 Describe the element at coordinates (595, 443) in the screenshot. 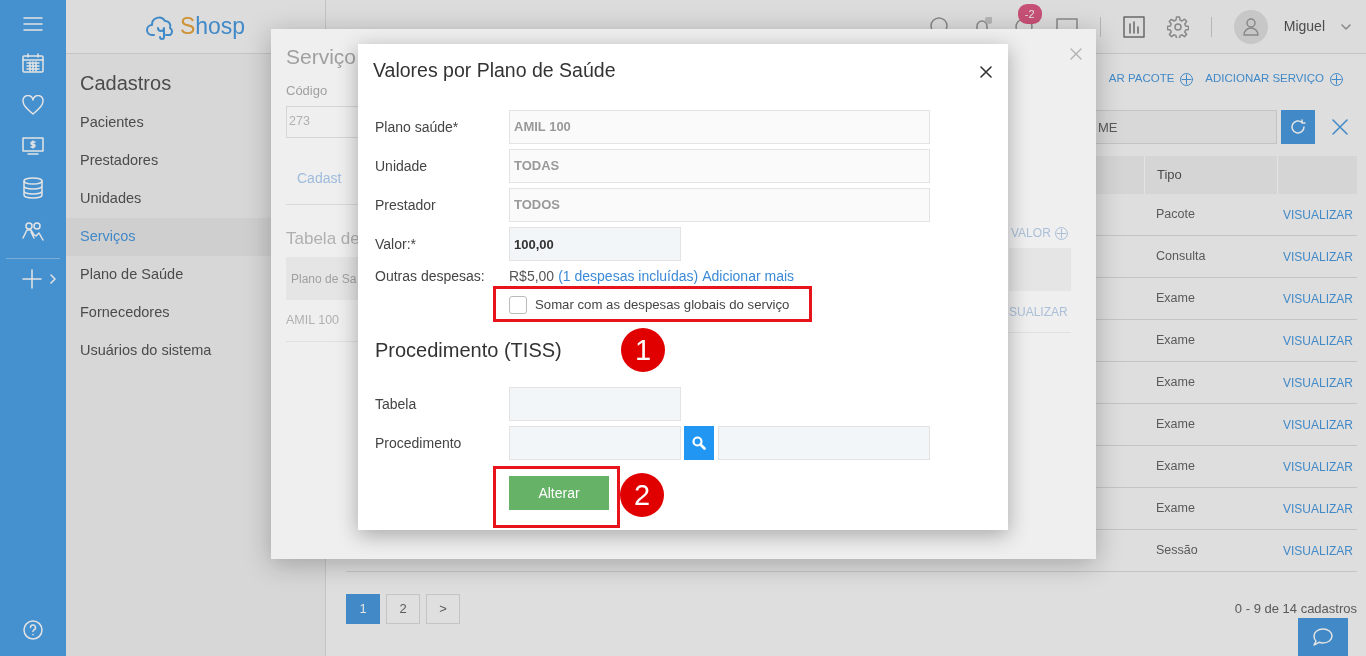

I see `code-field` at that location.